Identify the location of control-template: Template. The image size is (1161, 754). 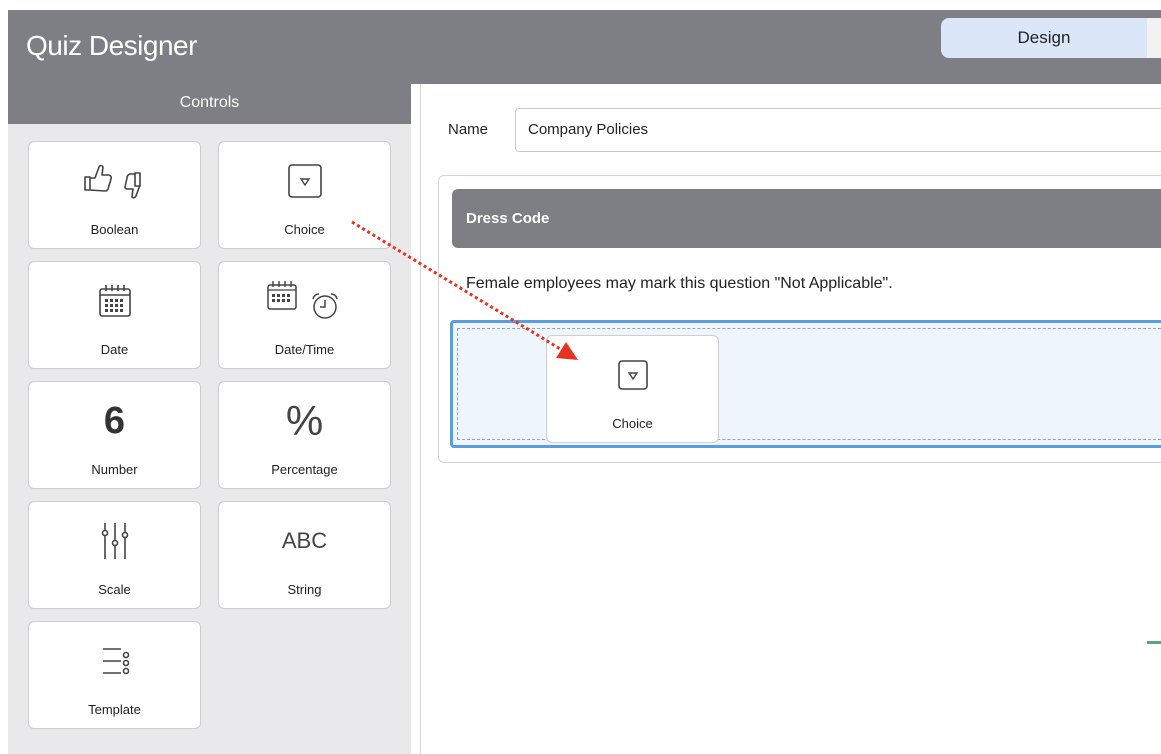
(114, 675).